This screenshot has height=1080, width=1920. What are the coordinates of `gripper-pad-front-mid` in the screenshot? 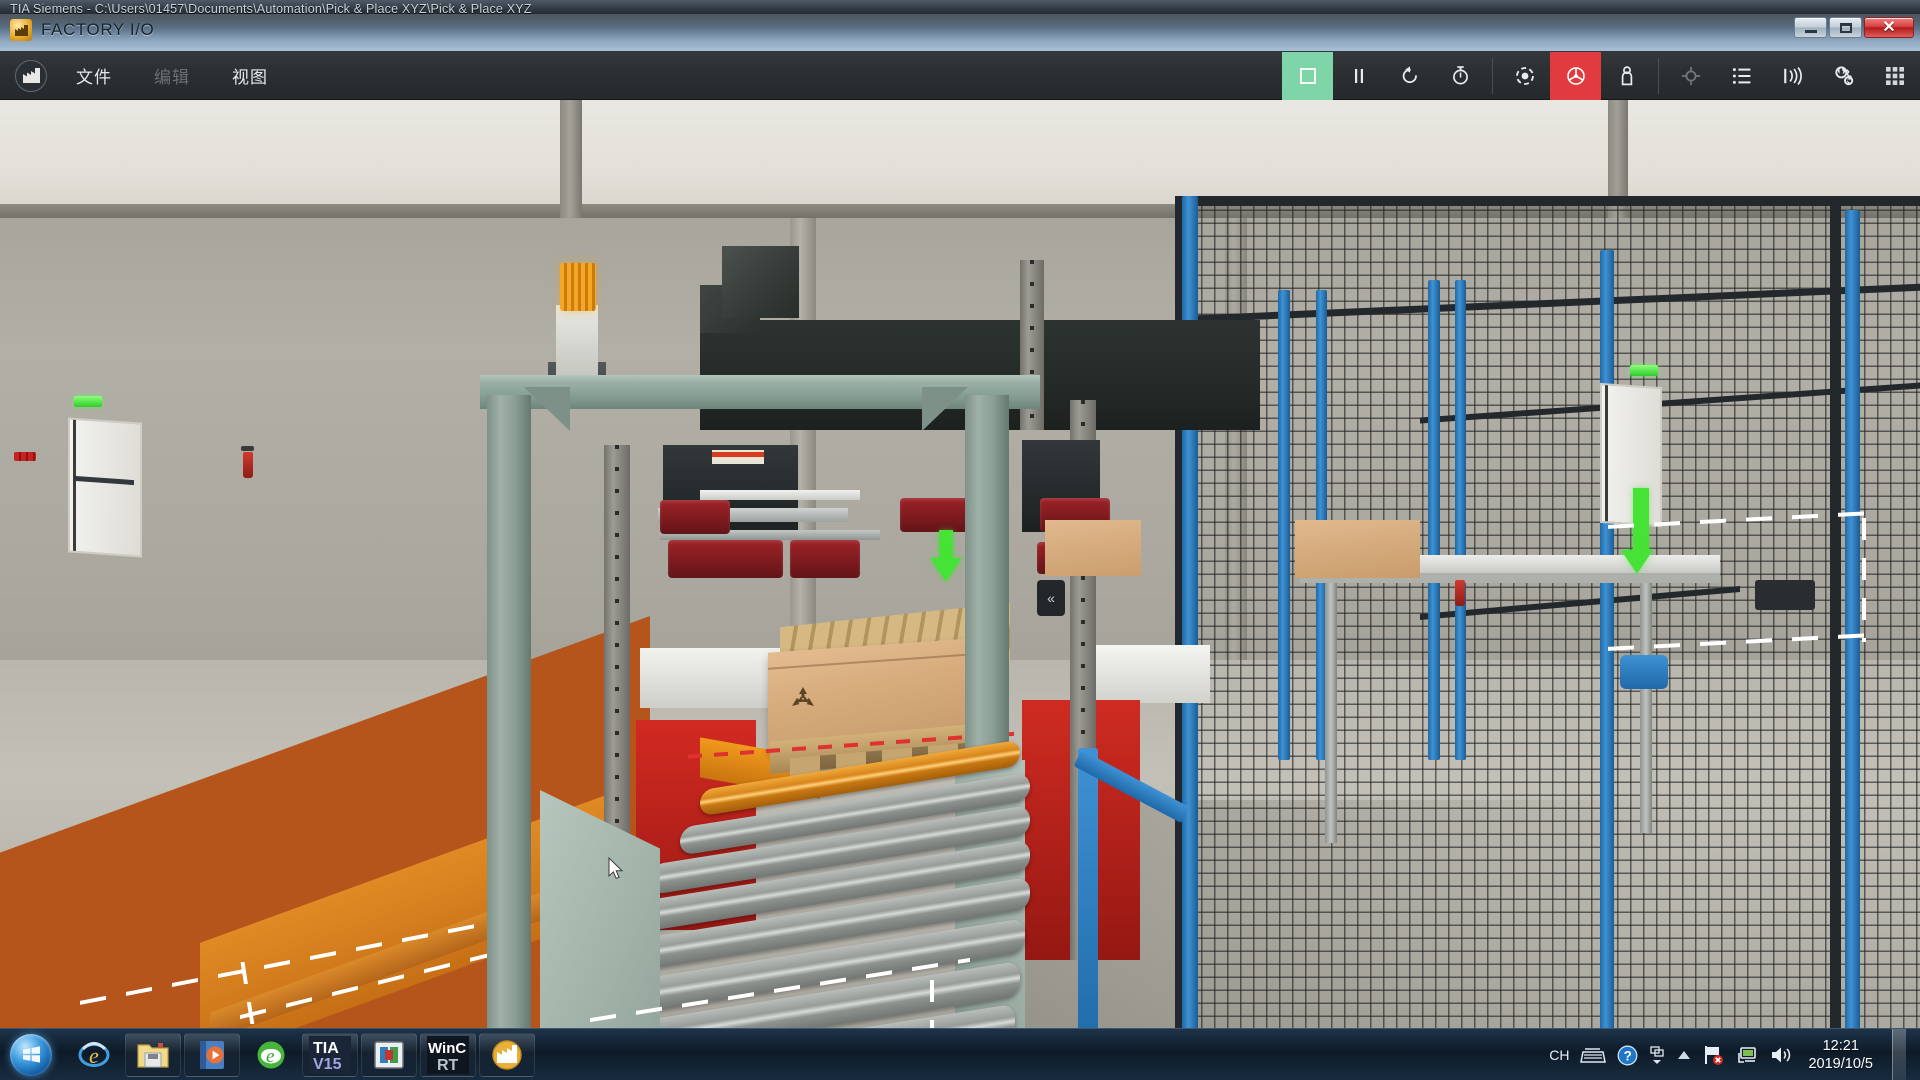 It's located at (825, 559).